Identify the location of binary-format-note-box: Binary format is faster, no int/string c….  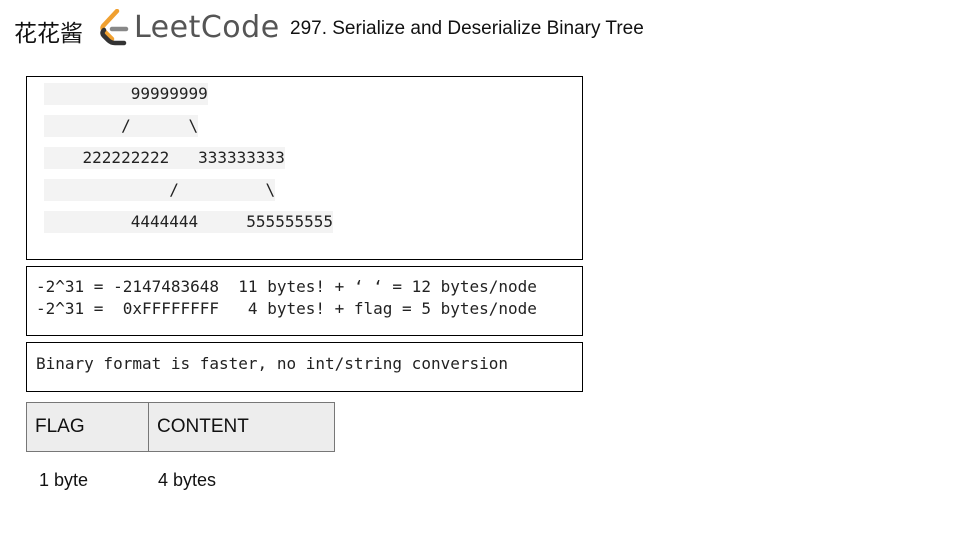
(304, 367).